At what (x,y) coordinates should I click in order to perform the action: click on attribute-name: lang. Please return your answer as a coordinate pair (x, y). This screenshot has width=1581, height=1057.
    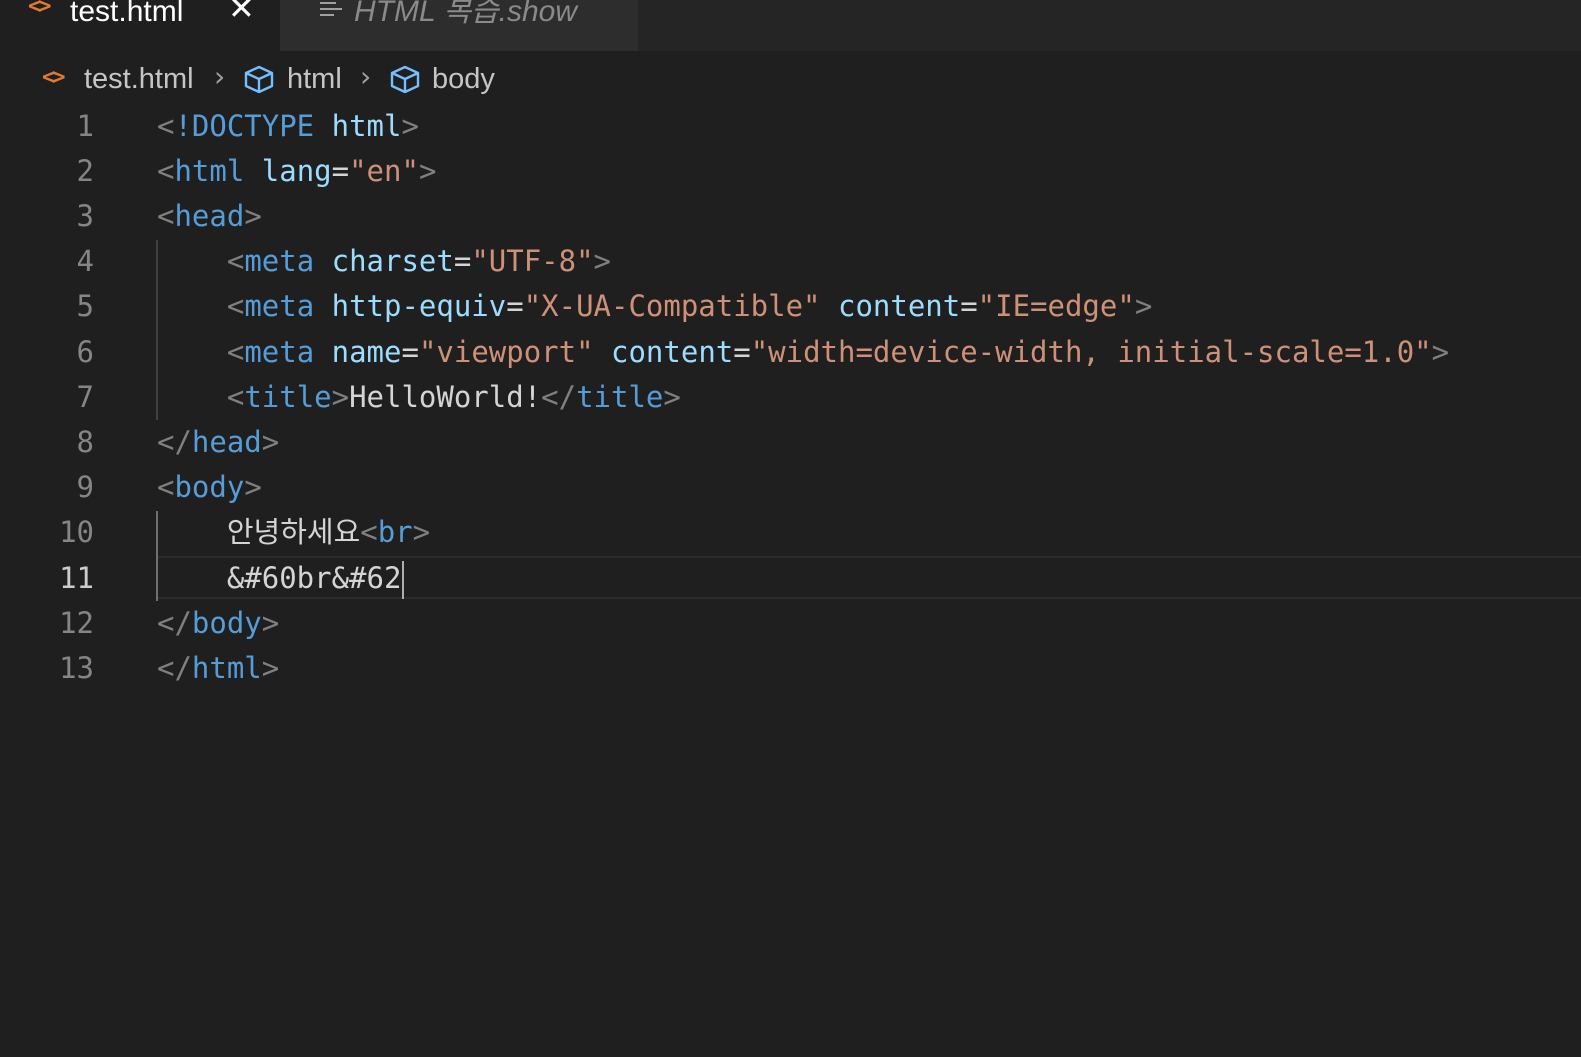
    Looking at the image, I should click on (296, 171).